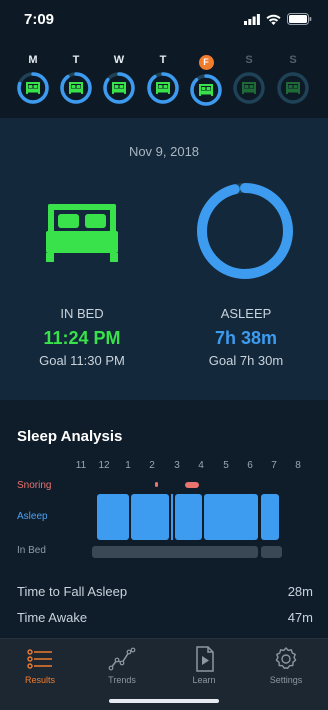 Image resolution: width=328 pixels, height=710 pixels. What do you see at coordinates (299, 19) in the screenshot?
I see `battery-icon` at bounding box center [299, 19].